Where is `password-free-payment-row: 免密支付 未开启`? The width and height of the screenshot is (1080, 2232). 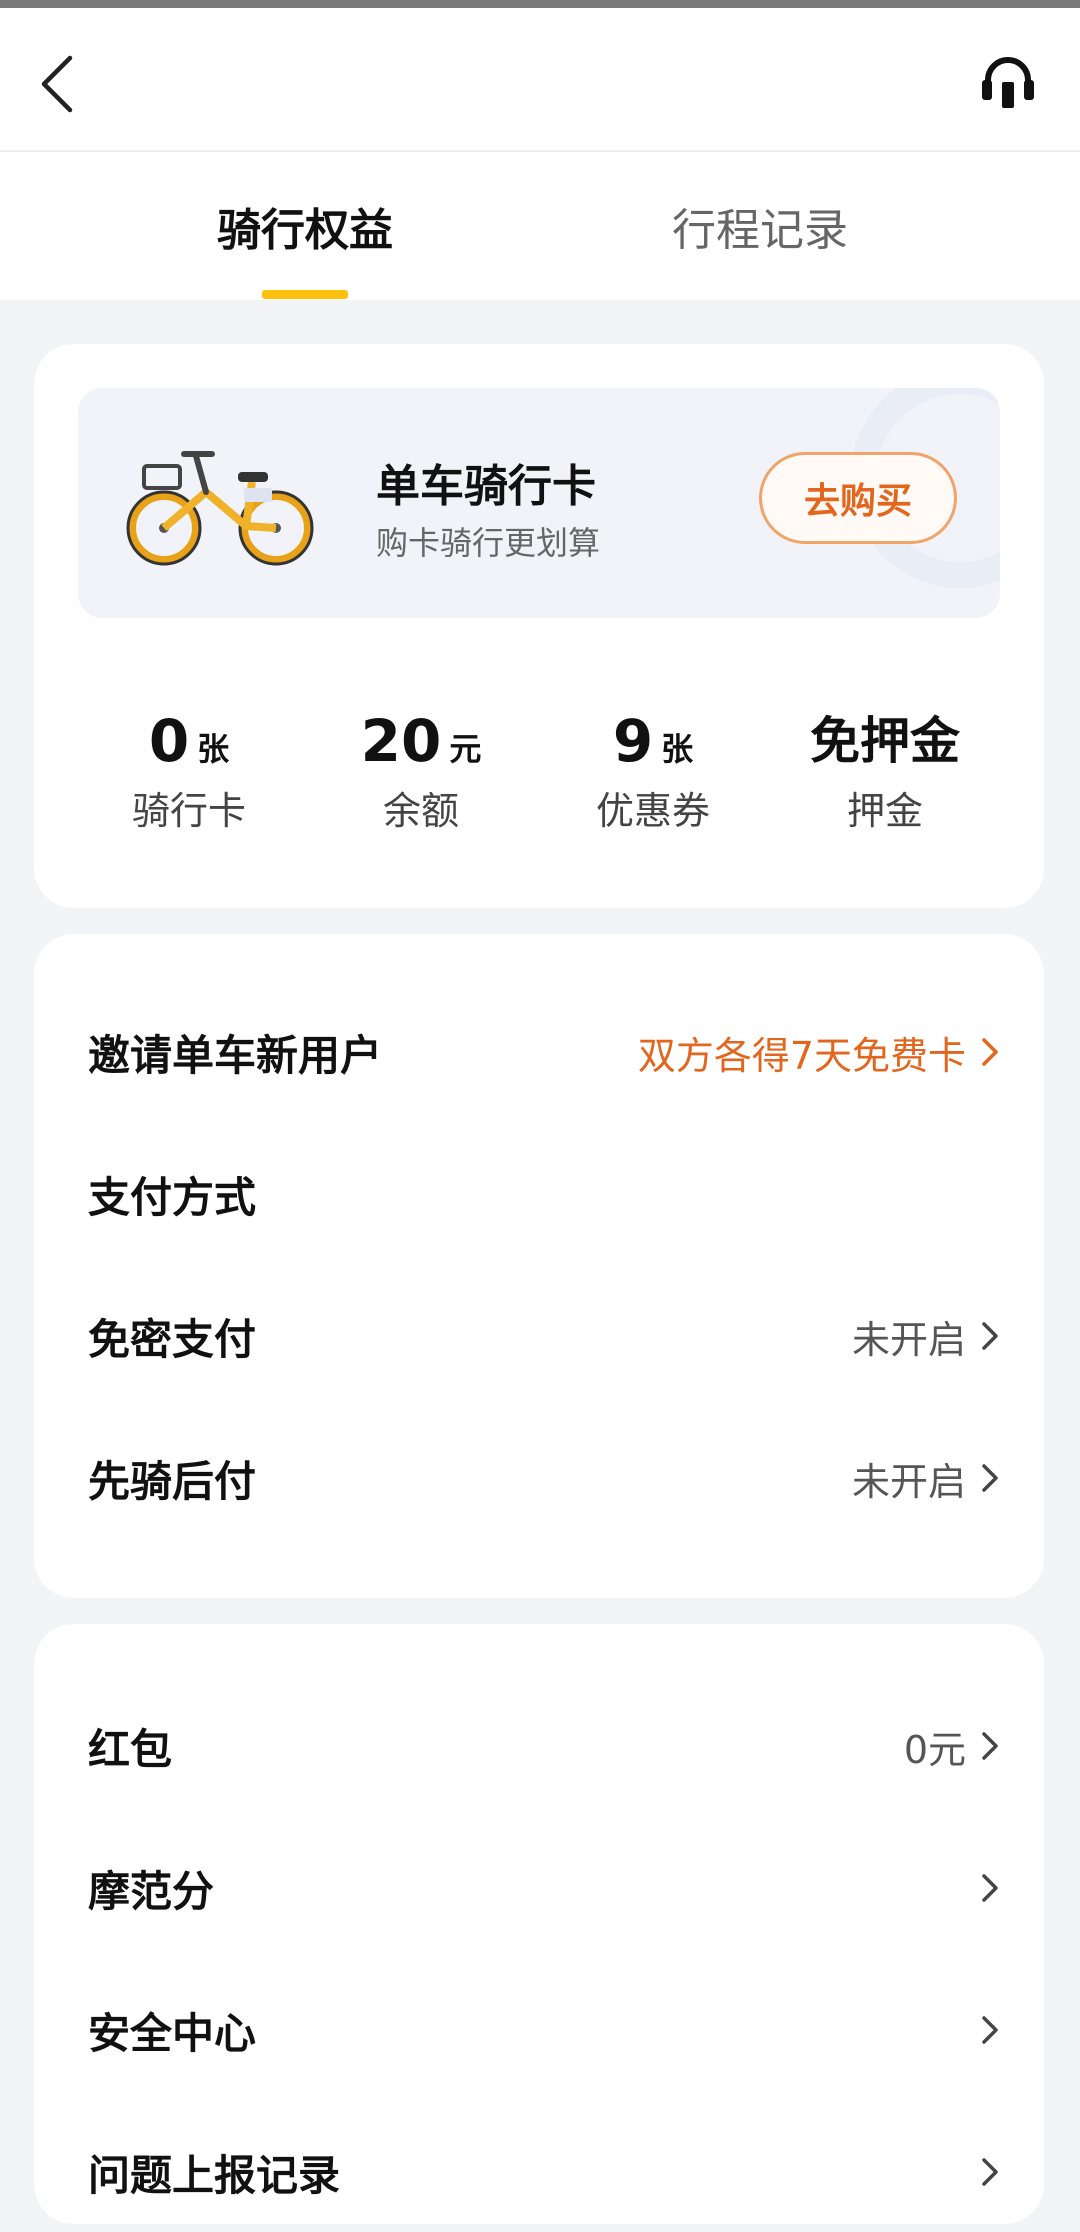
password-free-payment-row: 免密支付 未开启 is located at coordinates (545, 1336).